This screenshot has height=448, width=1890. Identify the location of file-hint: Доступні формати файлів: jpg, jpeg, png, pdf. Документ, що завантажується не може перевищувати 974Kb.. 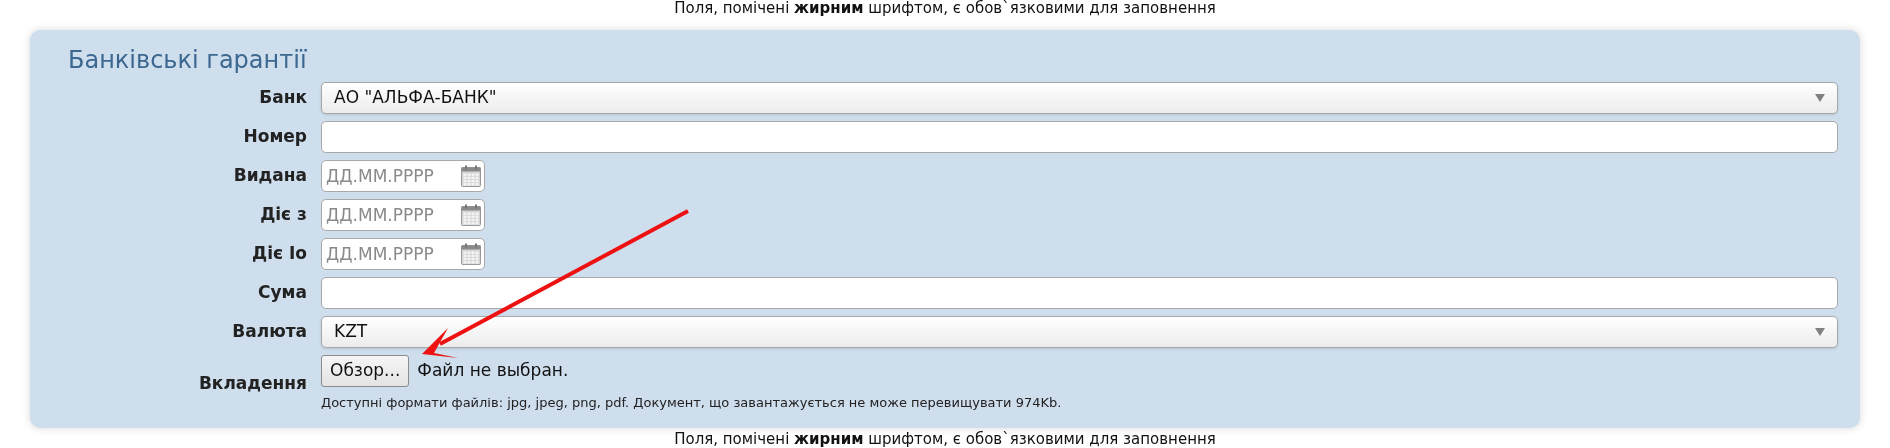
(691, 403).